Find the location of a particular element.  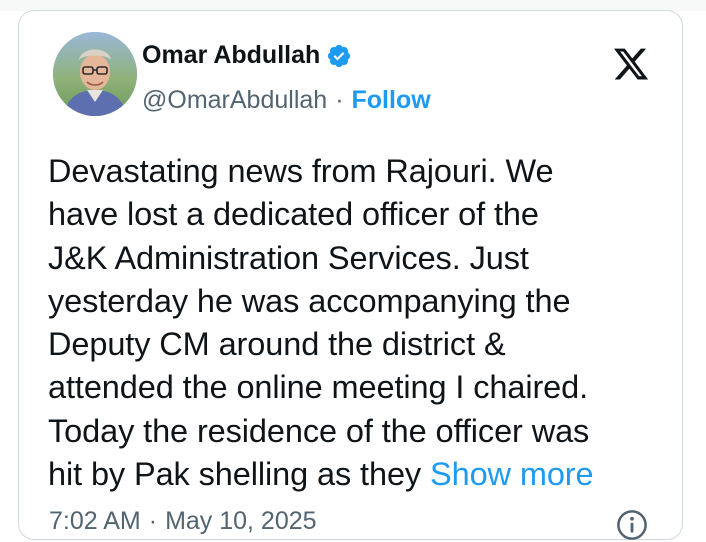

avatar is located at coordinates (95, 74).